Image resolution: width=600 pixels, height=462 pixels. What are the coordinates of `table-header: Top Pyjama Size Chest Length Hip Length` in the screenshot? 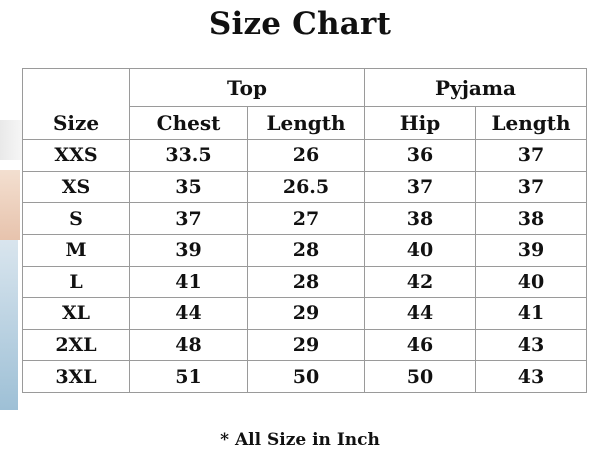 It's located at (305, 104).